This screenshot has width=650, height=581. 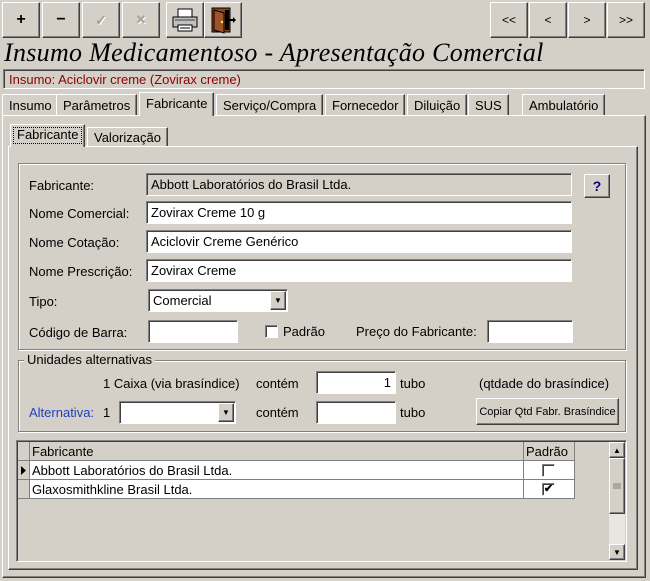 I want to click on next-label: >, so click(x=587, y=20).